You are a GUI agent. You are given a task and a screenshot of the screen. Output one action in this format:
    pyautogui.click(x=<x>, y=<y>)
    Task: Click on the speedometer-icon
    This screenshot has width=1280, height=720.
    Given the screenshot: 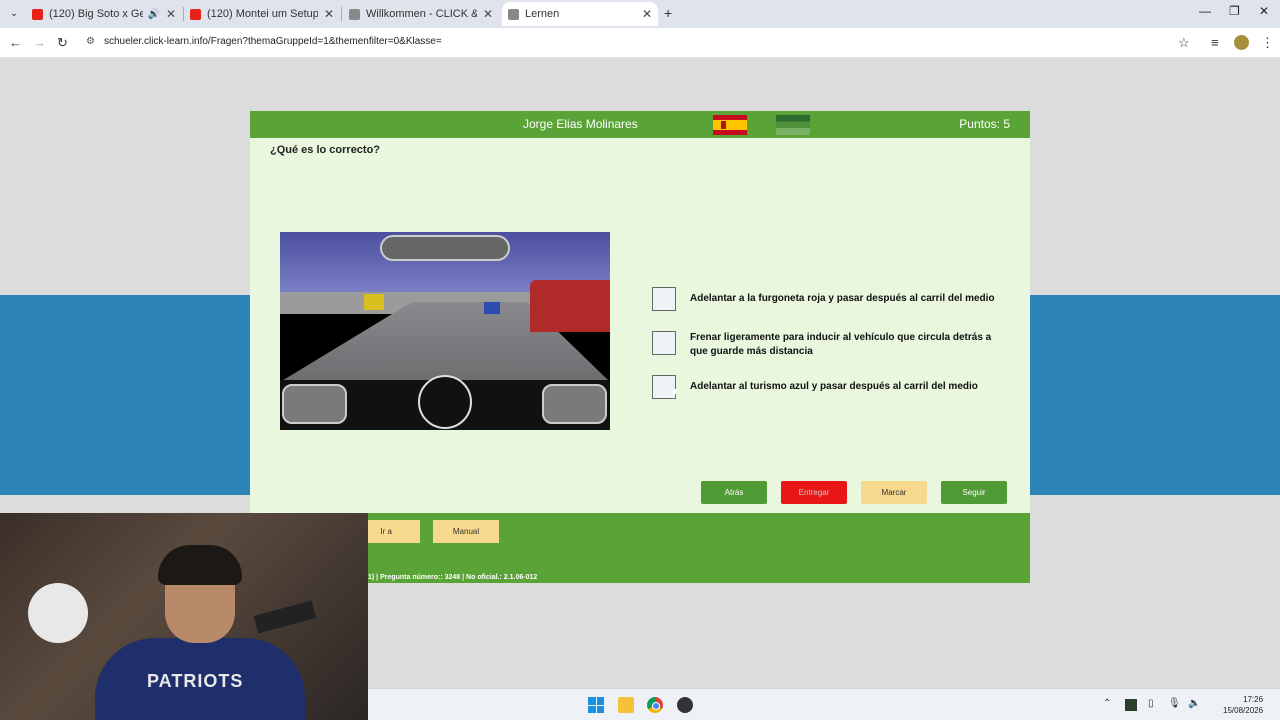 What is the action you would take?
    pyautogui.click(x=445, y=402)
    